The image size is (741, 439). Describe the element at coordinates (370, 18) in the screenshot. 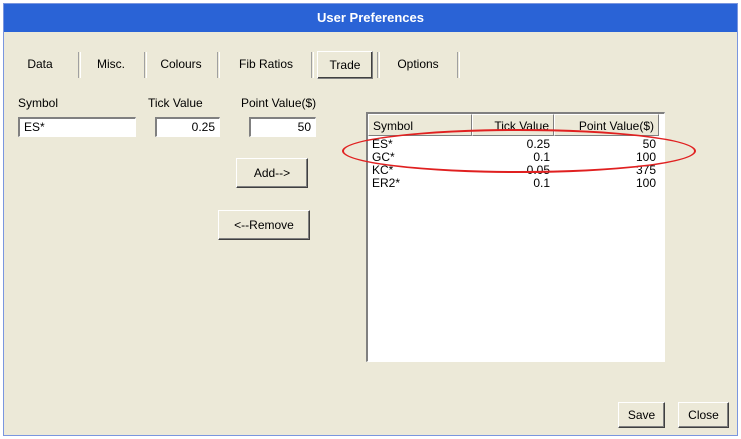

I see `dialog-title: User Preferences` at that location.